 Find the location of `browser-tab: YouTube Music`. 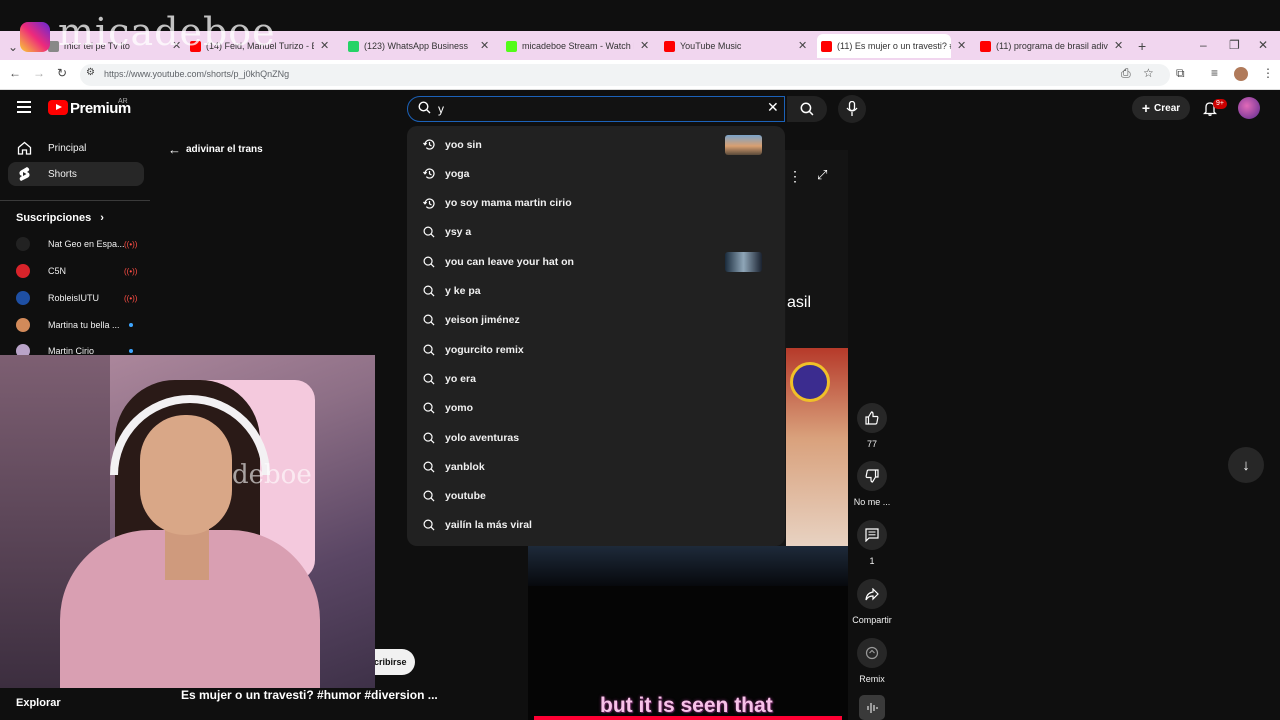

browser-tab: YouTube Music is located at coordinates (726, 46).